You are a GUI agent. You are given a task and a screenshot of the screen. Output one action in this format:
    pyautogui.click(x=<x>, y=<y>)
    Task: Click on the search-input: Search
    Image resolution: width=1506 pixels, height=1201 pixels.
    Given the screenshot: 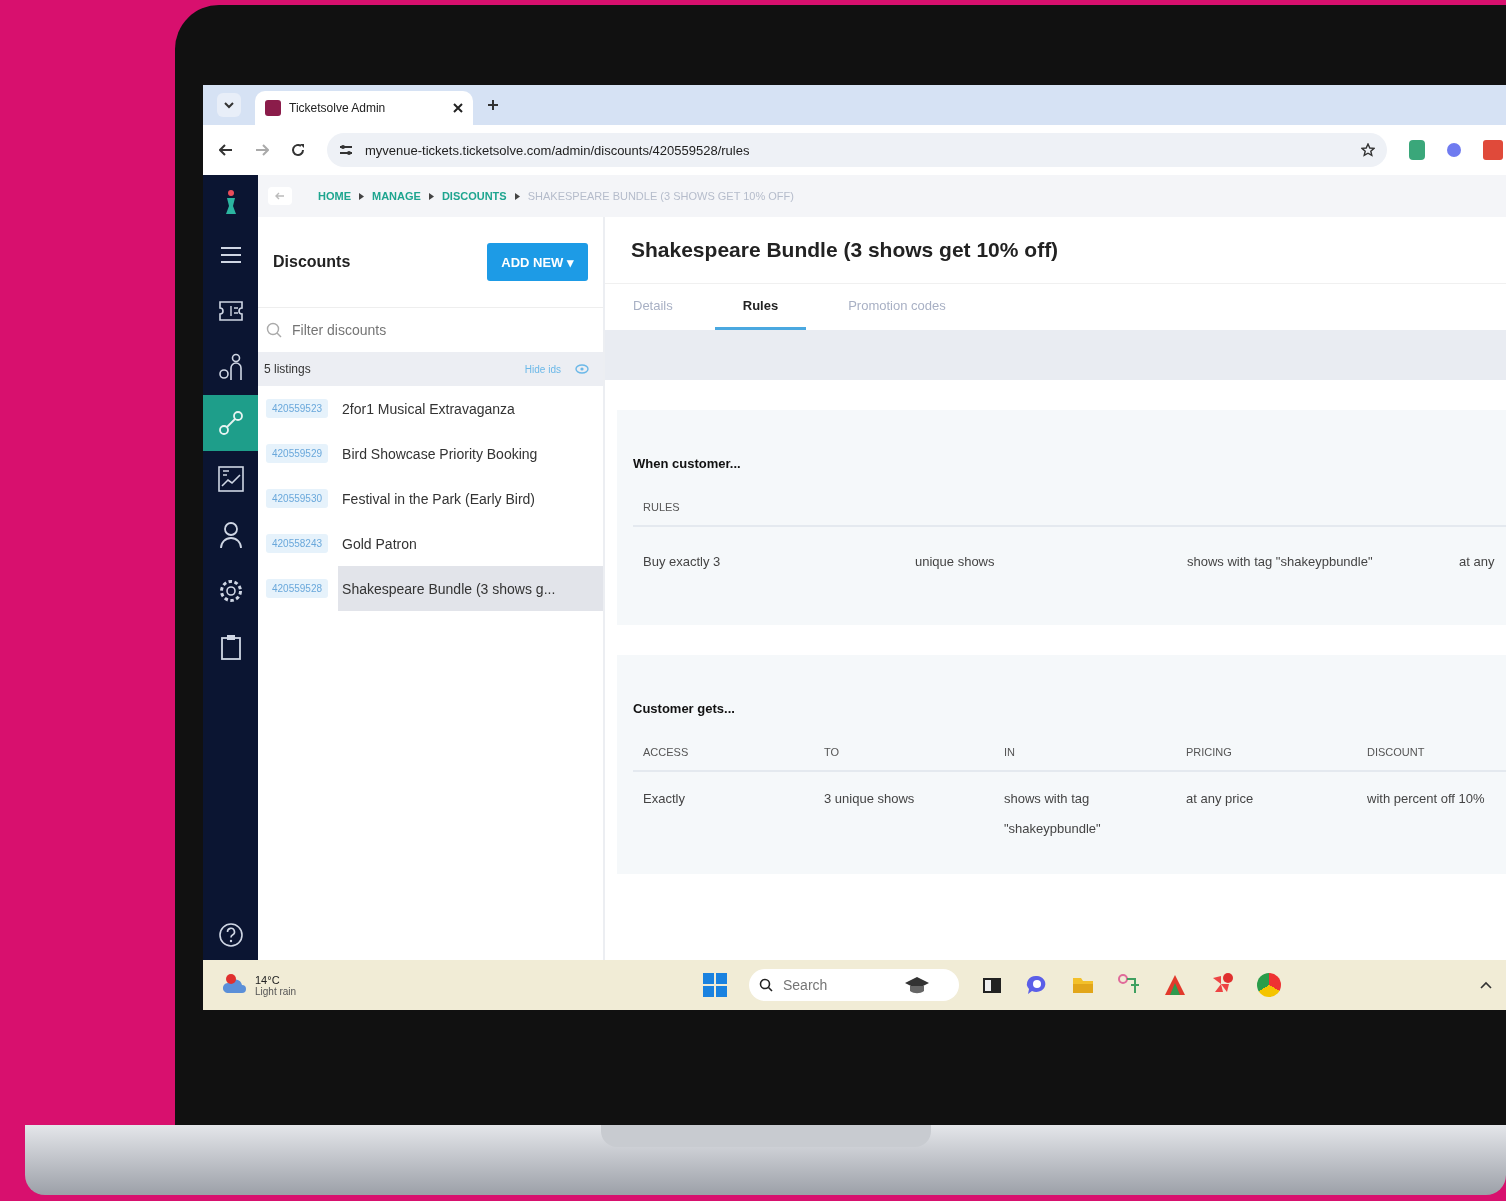 What is the action you would take?
    pyautogui.click(x=838, y=985)
    